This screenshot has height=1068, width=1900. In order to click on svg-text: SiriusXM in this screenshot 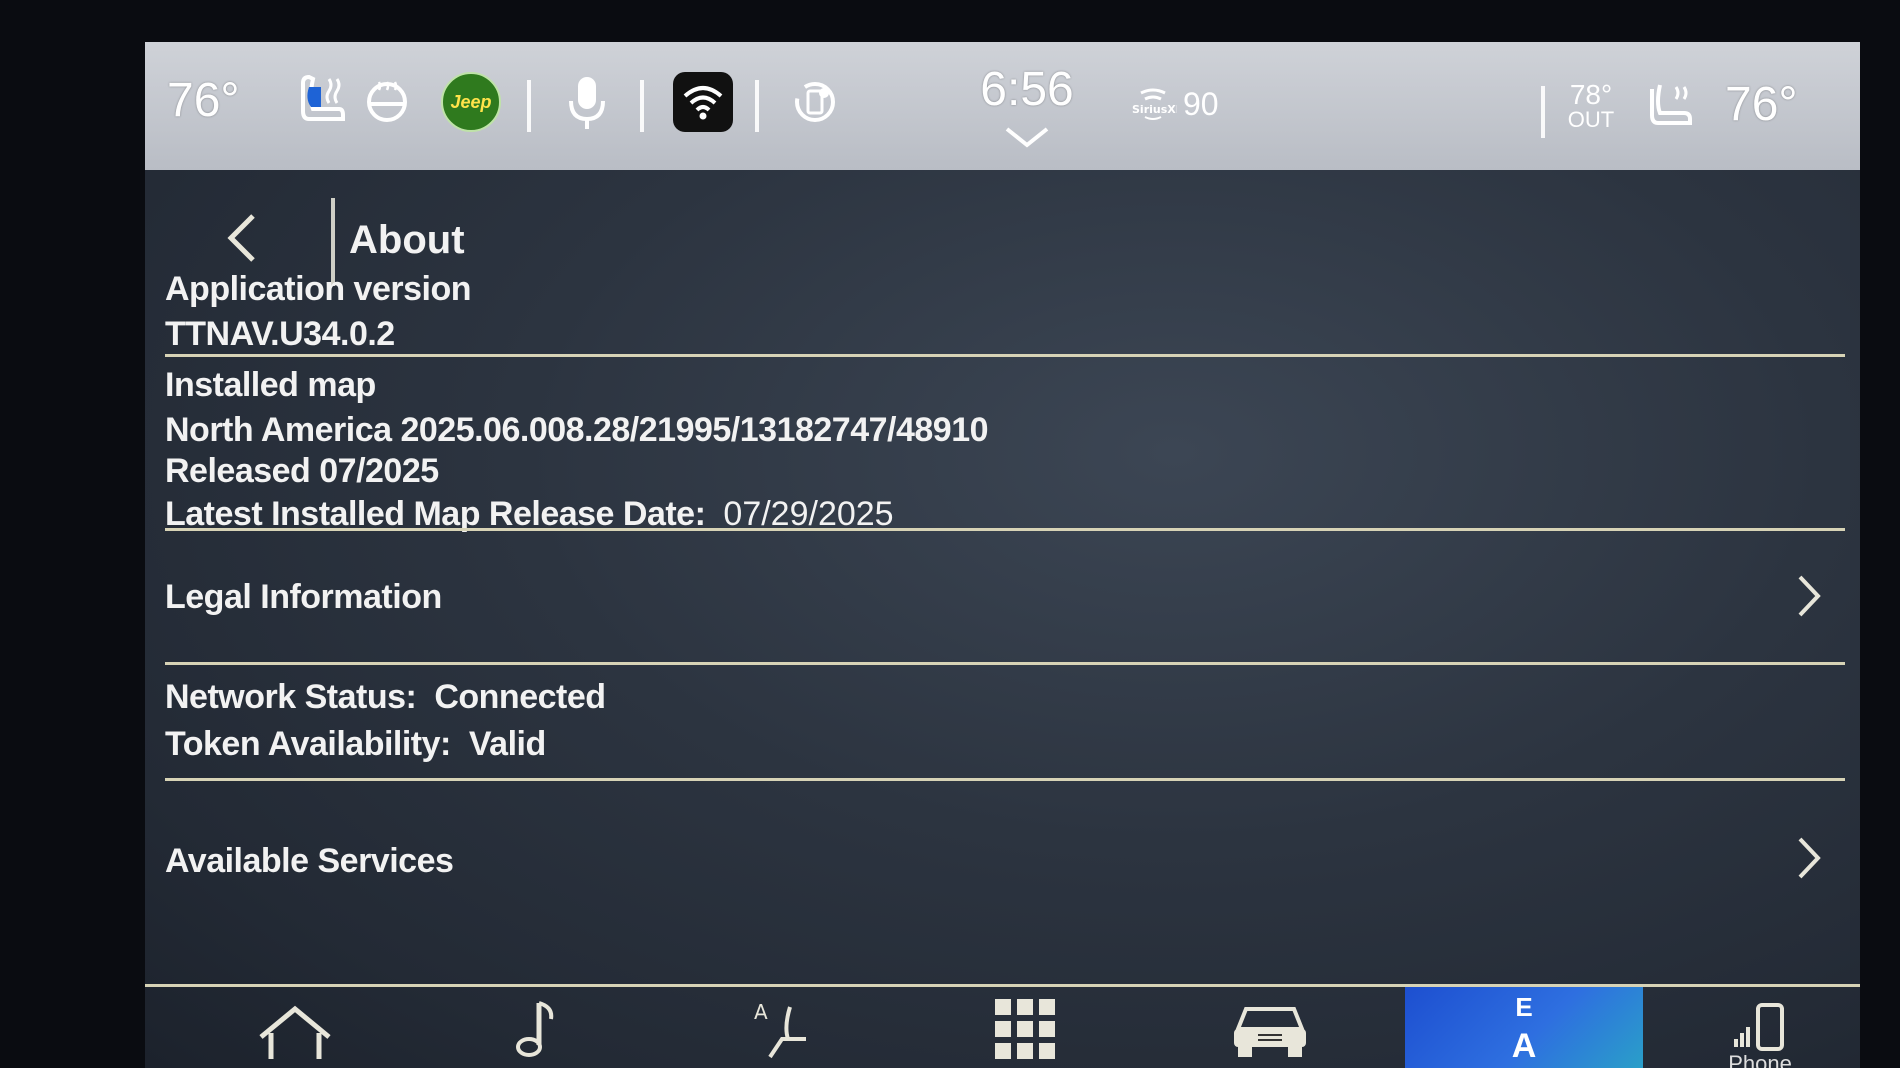, I will do `click(1154, 109)`.